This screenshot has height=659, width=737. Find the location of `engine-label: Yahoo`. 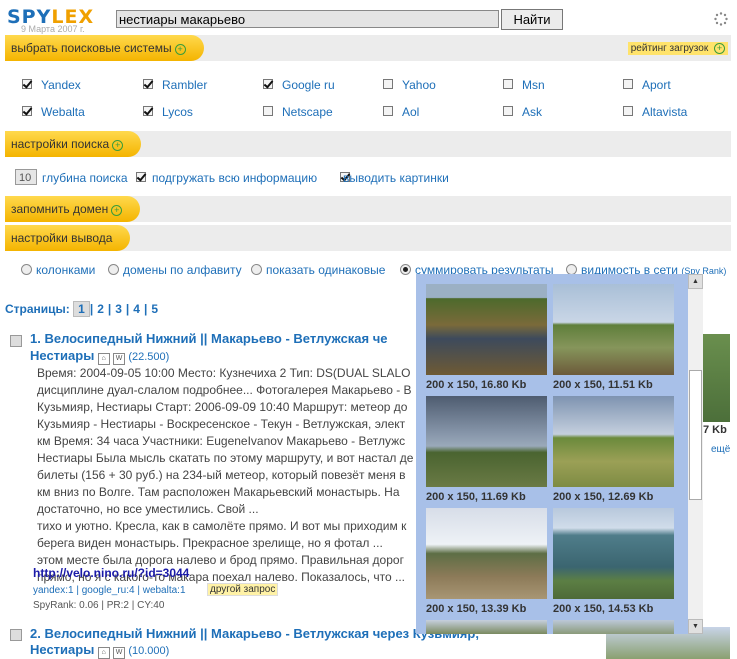

engine-label: Yahoo is located at coordinates (419, 85).